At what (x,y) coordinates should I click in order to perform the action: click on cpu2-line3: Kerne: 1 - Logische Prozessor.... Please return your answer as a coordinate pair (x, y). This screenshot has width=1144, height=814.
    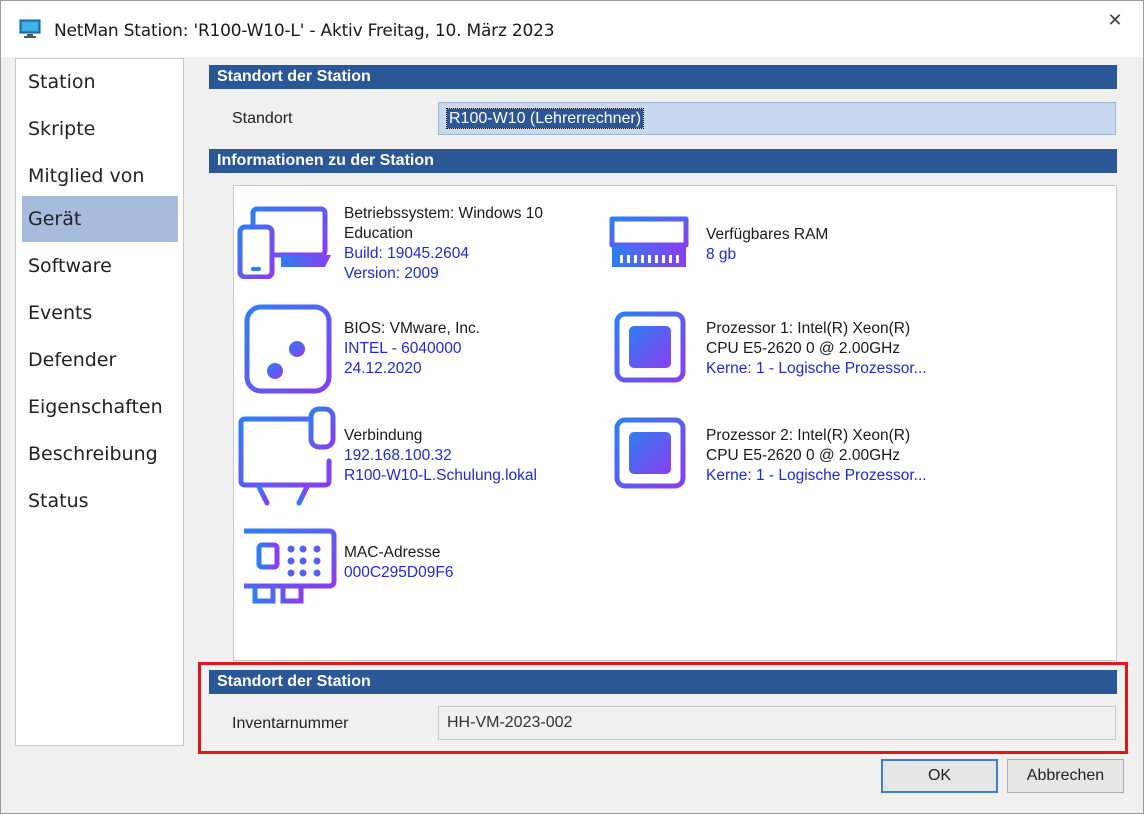
    Looking at the image, I should click on (816, 475).